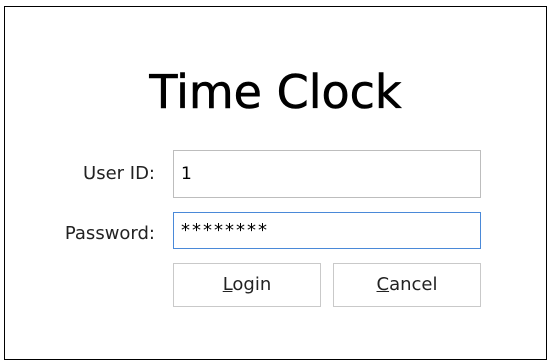  Describe the element at coordinates (327, 174) in the screenshot. I see `user-id-input` at that location.